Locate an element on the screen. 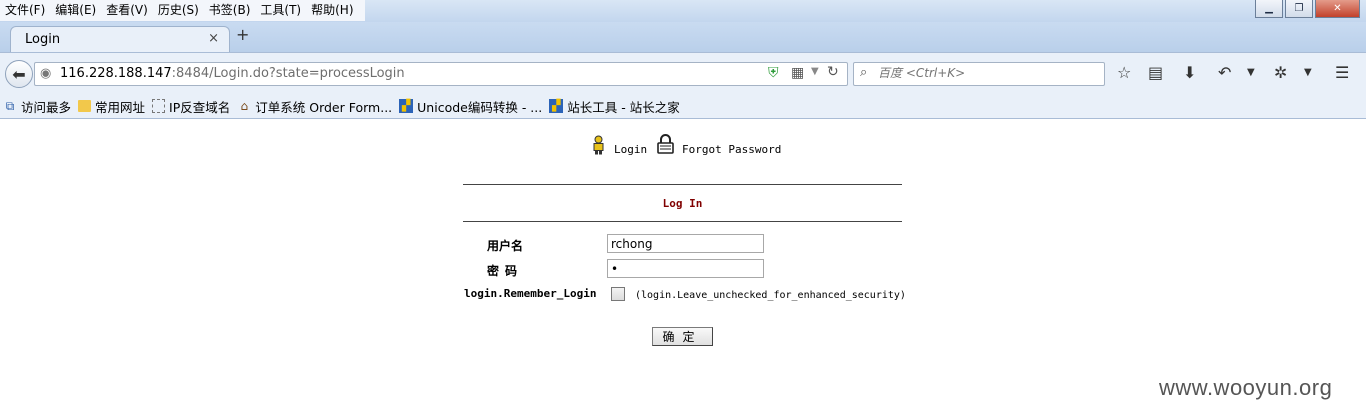 Image resolution: width=1366 pixels, height=417 pixels. maximize-icon: ❐ is located at coordinates (1299, 9).